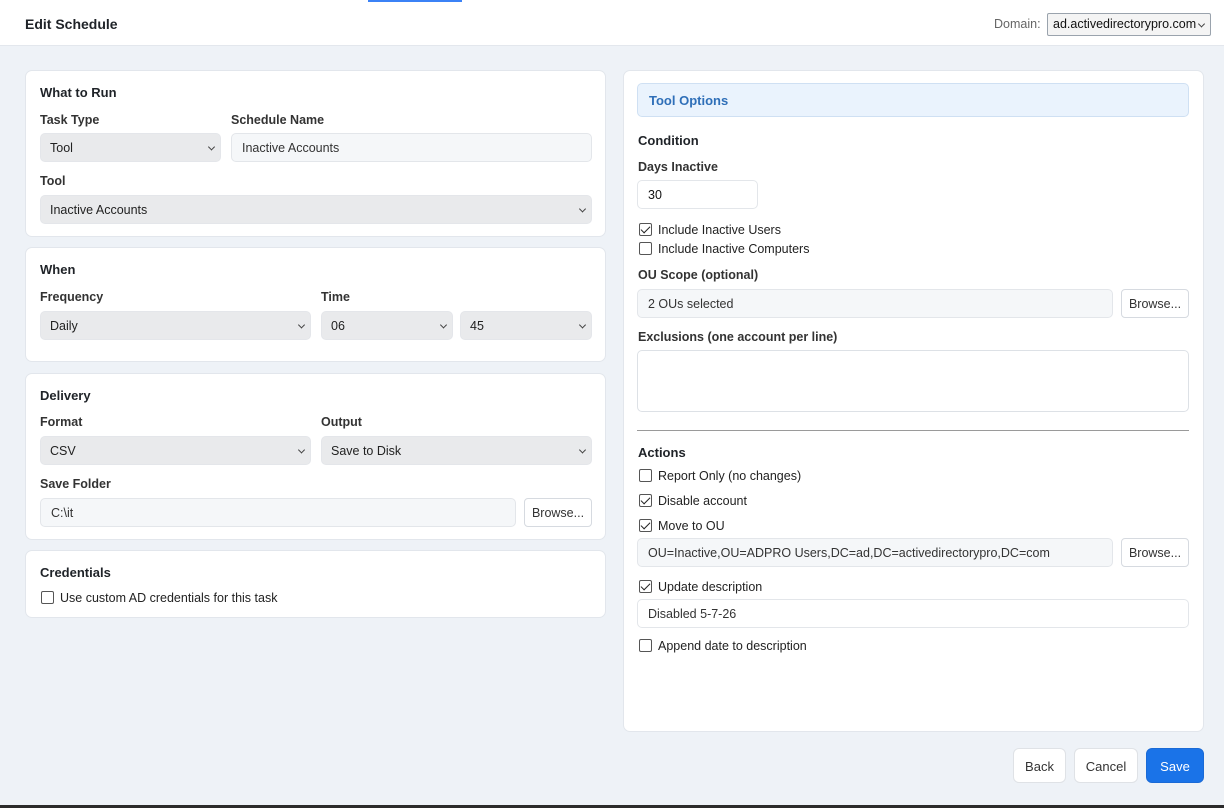 Image resolution: width=1224 pixels, height=808 pixels. I want to click on credentials-title: Credentials, so click(75, 572).